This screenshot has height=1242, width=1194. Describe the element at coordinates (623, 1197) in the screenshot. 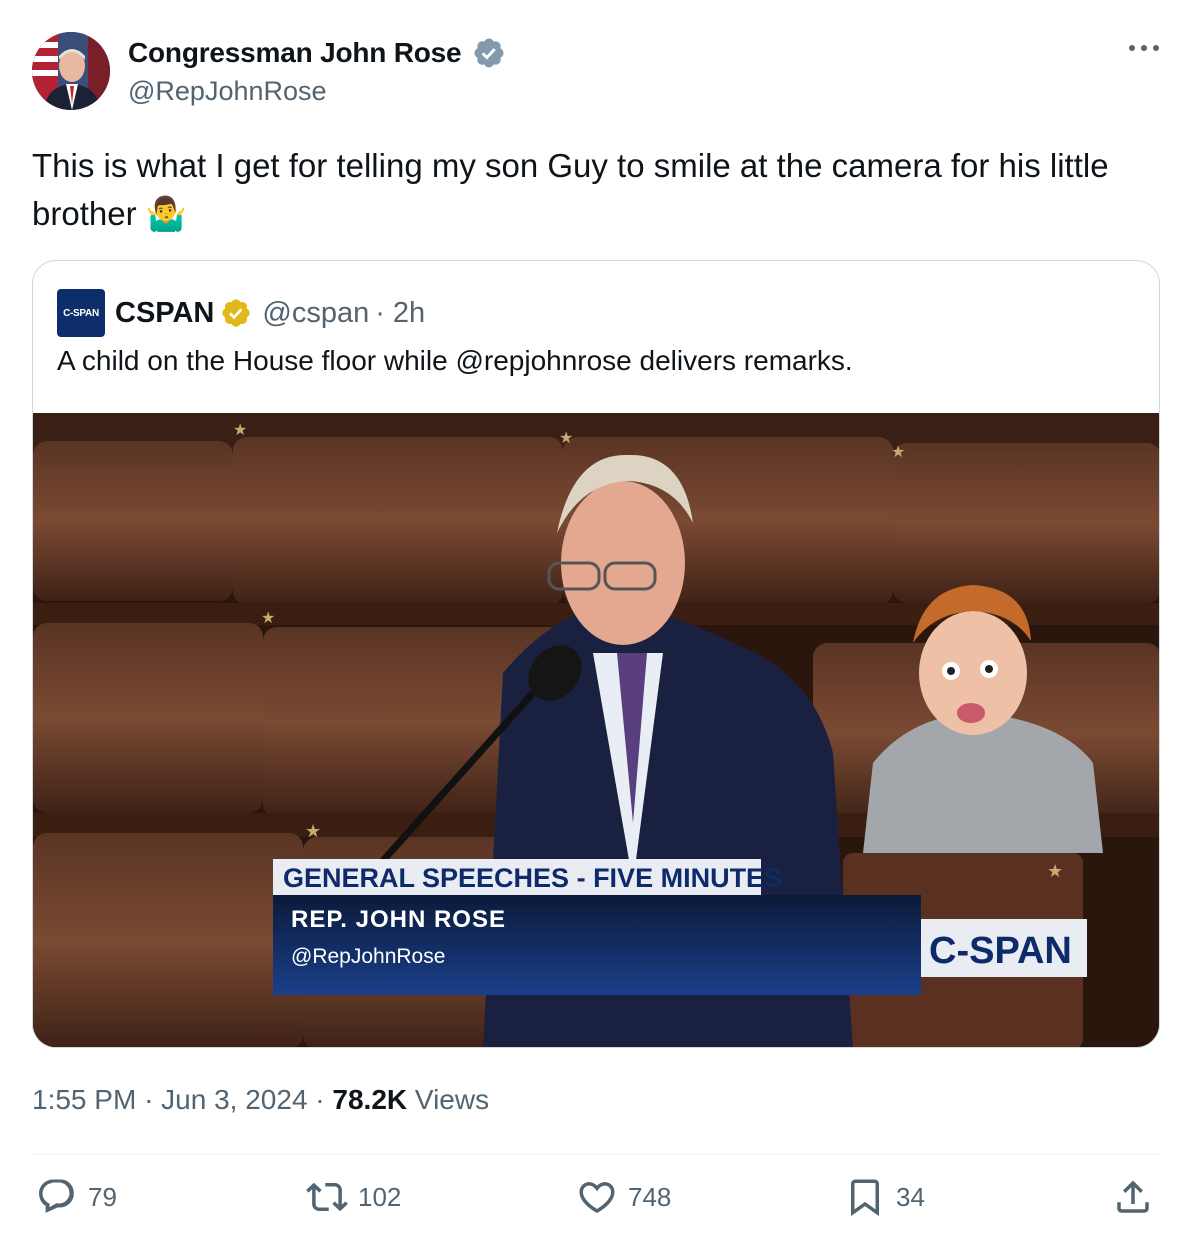

I see `like-button: 748` at that location.